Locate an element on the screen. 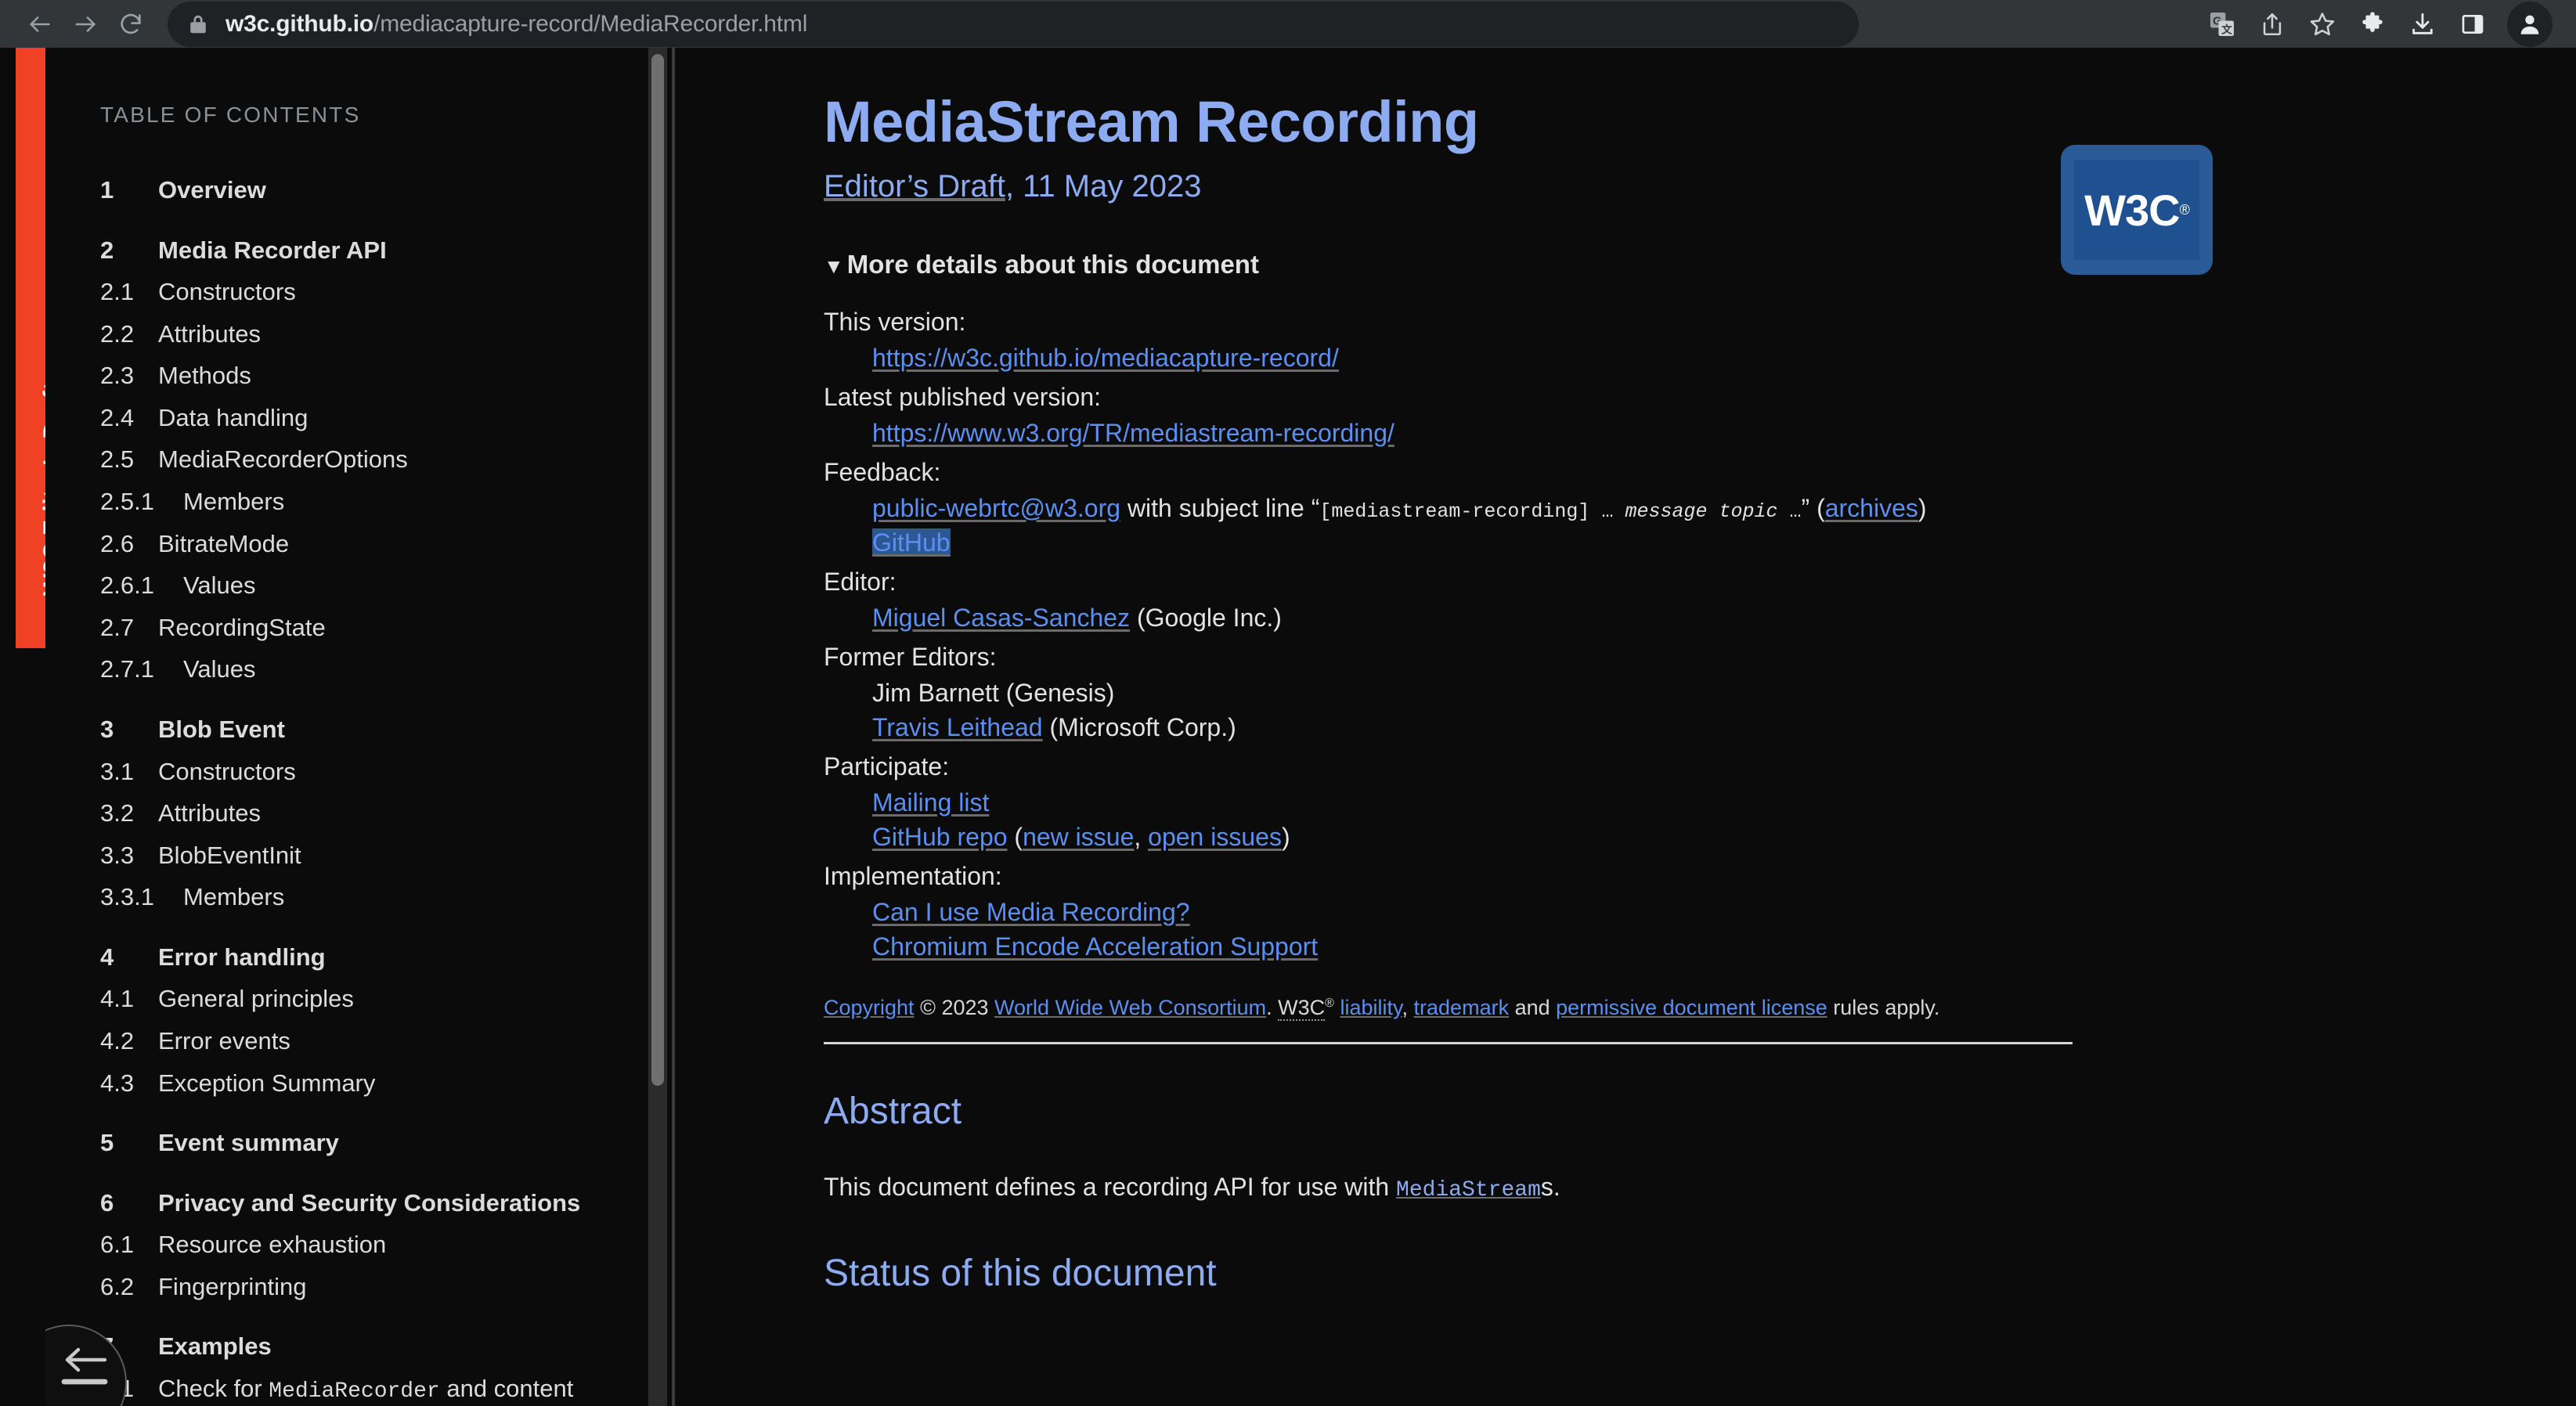 This screenshot has width=2576, height=1406. w3c-logo: W3C ® is located at coordinates (2137, 210).